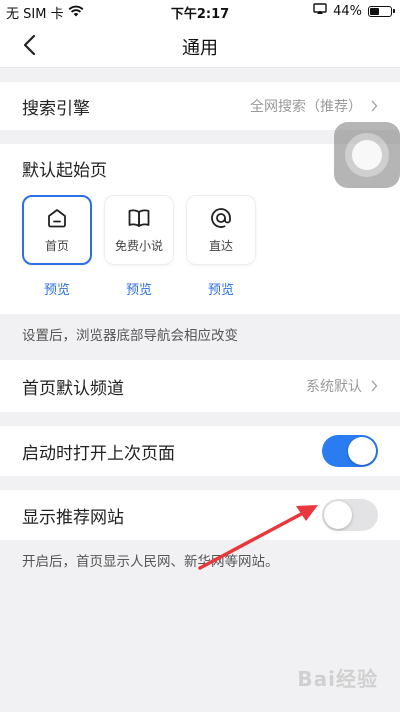  What do you see at coordinates (57, 288) in the screenshot?
I see `preview-link-home: 预览` at bounding box center [57, 288].